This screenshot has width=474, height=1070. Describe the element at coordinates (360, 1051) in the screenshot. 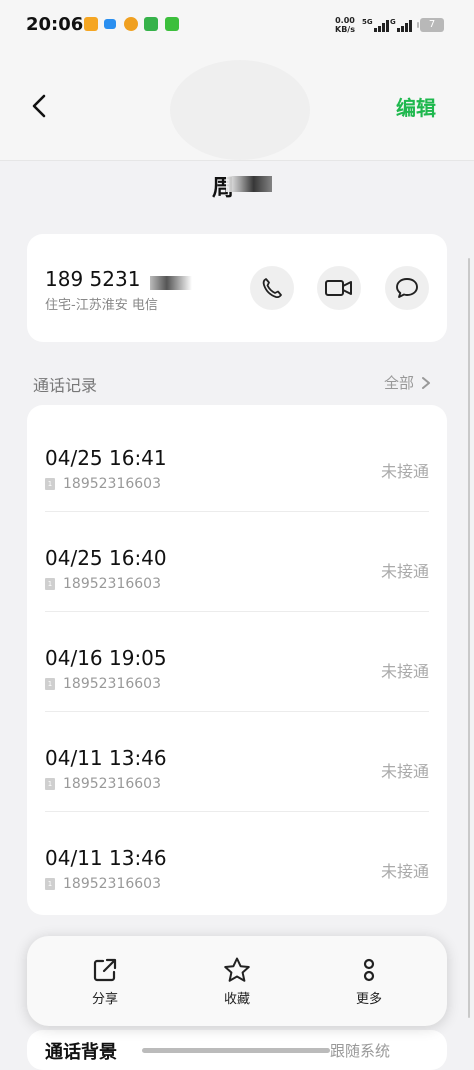

I see `ringback-value: 跟随系统` at that location.